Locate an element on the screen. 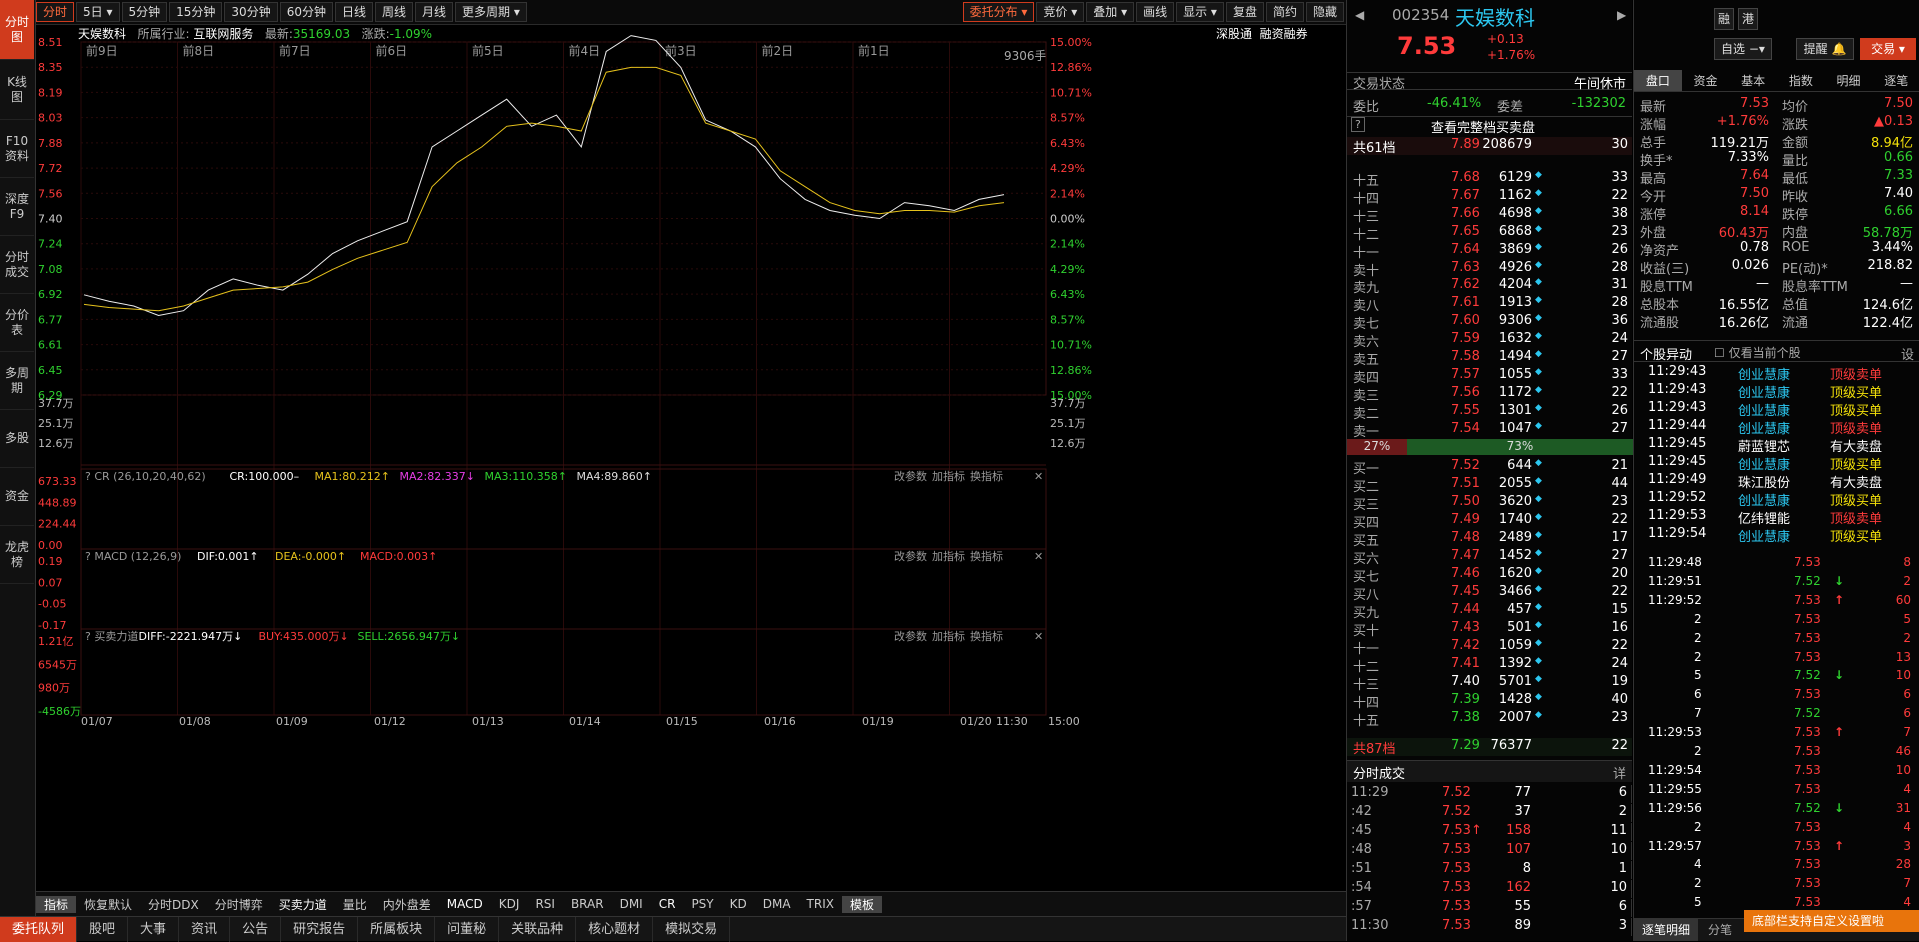 The height and width of the screenshot is (942, 1919). margin-tag: 融 is located at coordinates (1724, 19).